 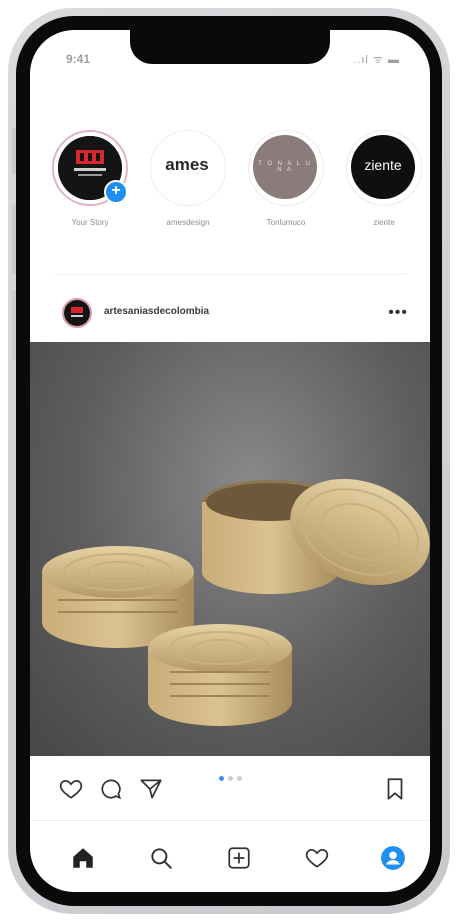 What do you see at coordinates (395, 789) in the screenshot?
I see `bookmark-icon` at bounding box center [395, 789].